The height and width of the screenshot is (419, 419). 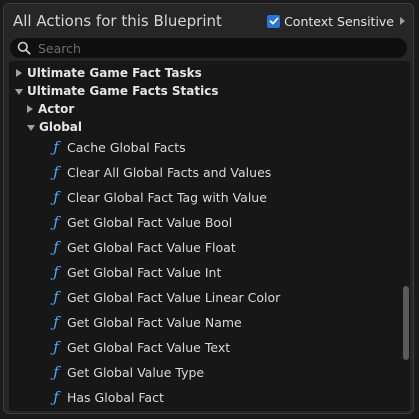 What do you see at coordinates (115, 397) in the screenshot?
I see `action-label: Has Global Fact` at bounding box center [115, 397].